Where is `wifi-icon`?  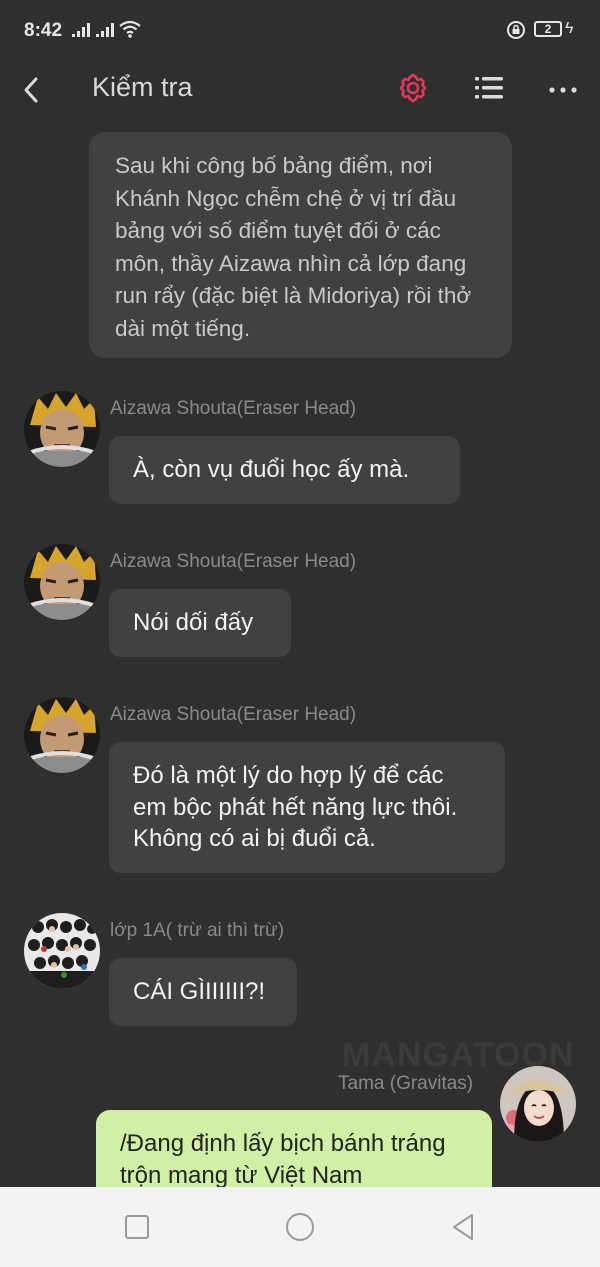 wifi-icon is located at coordinates (130, 29).